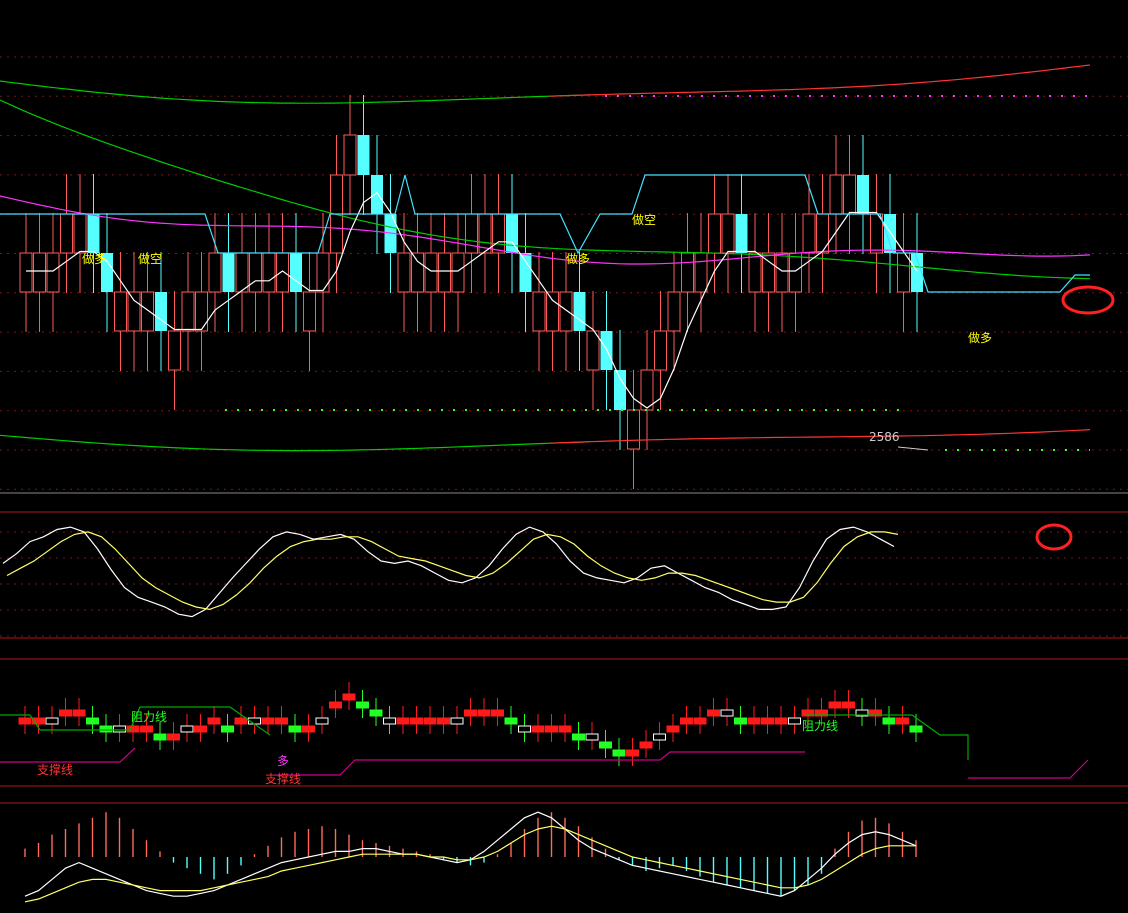  I want to click on highlight-circle, so click(1088, 300).